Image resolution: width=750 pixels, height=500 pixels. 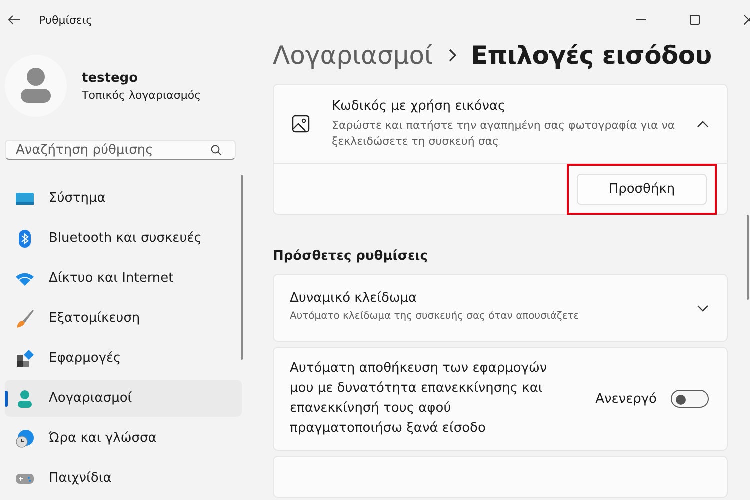 I want to click on search-field: Αναζήτηση ρύθμισης, so click(x=120, y=150).